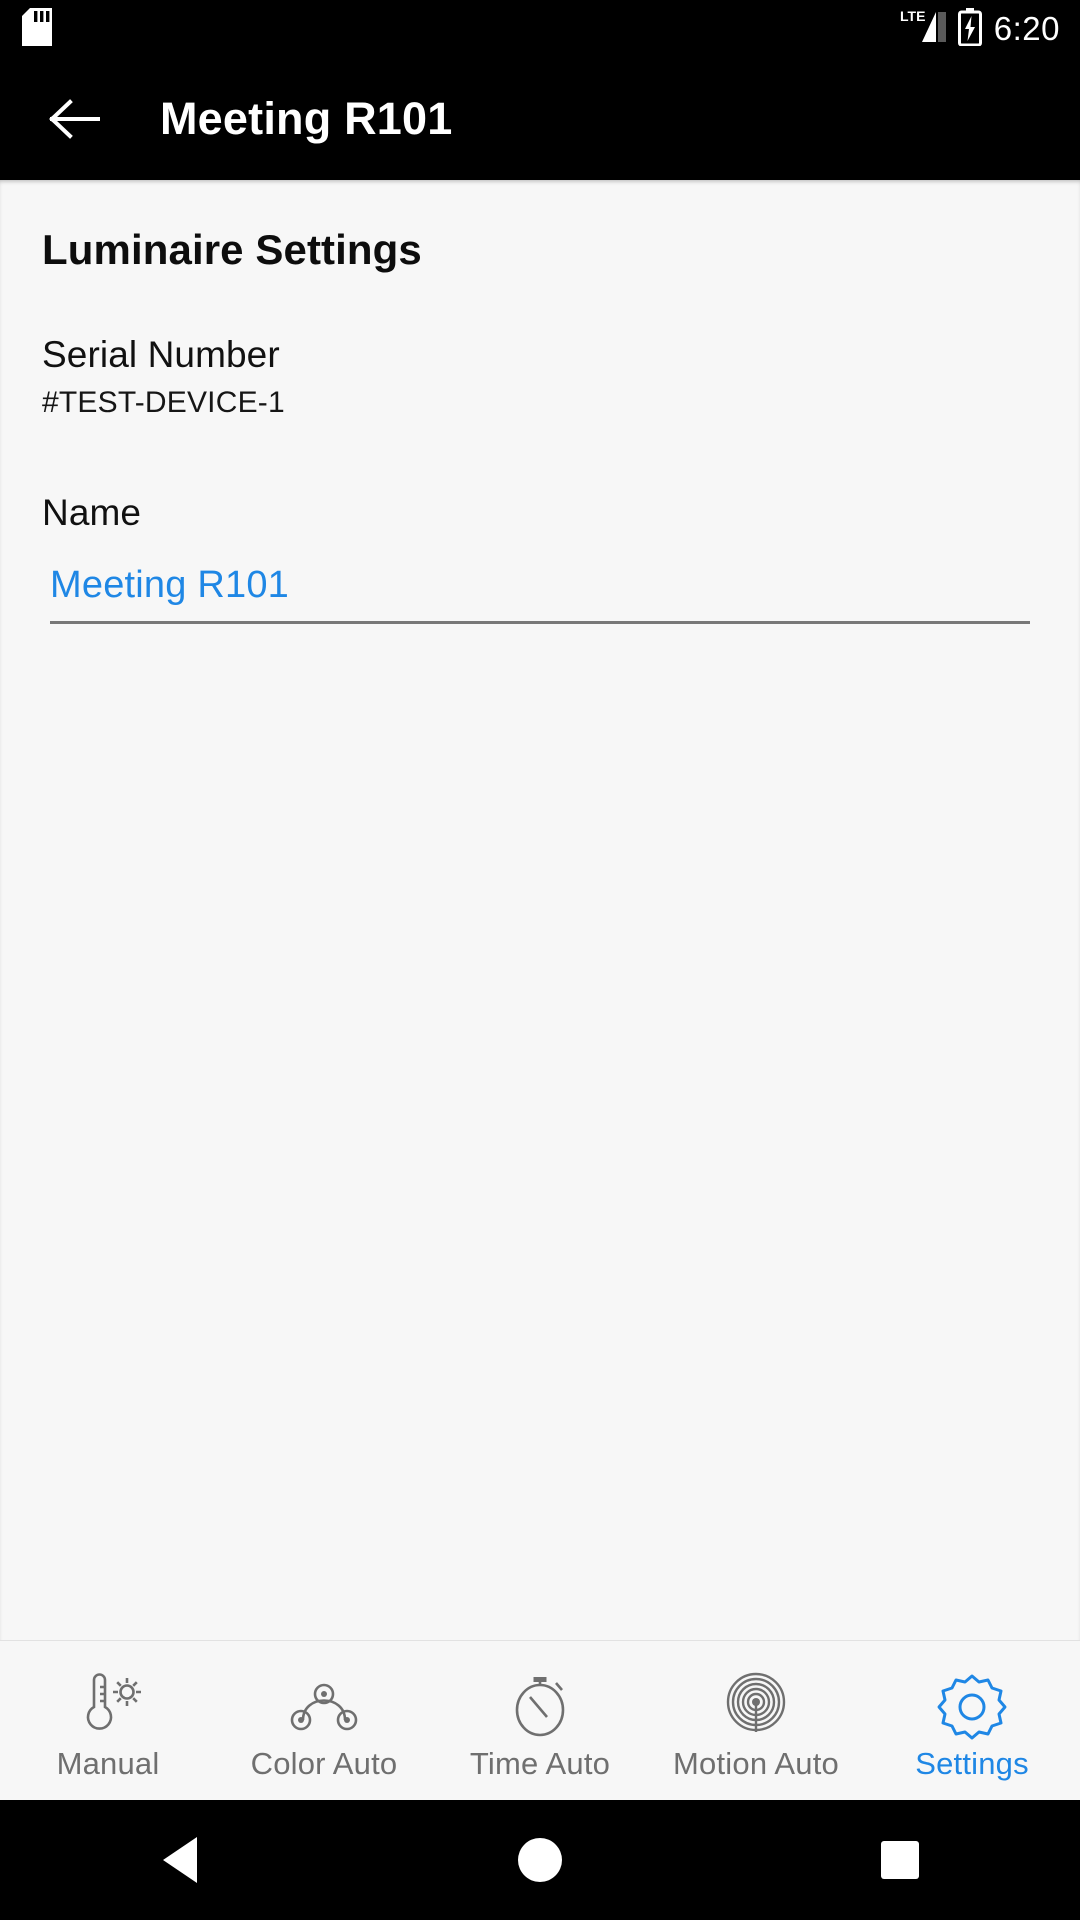 Image resolution: width=1080 pixels, height=1920 pixels. I want to click on tab-label-time-auto: Time Auto, so click(540, 1763).